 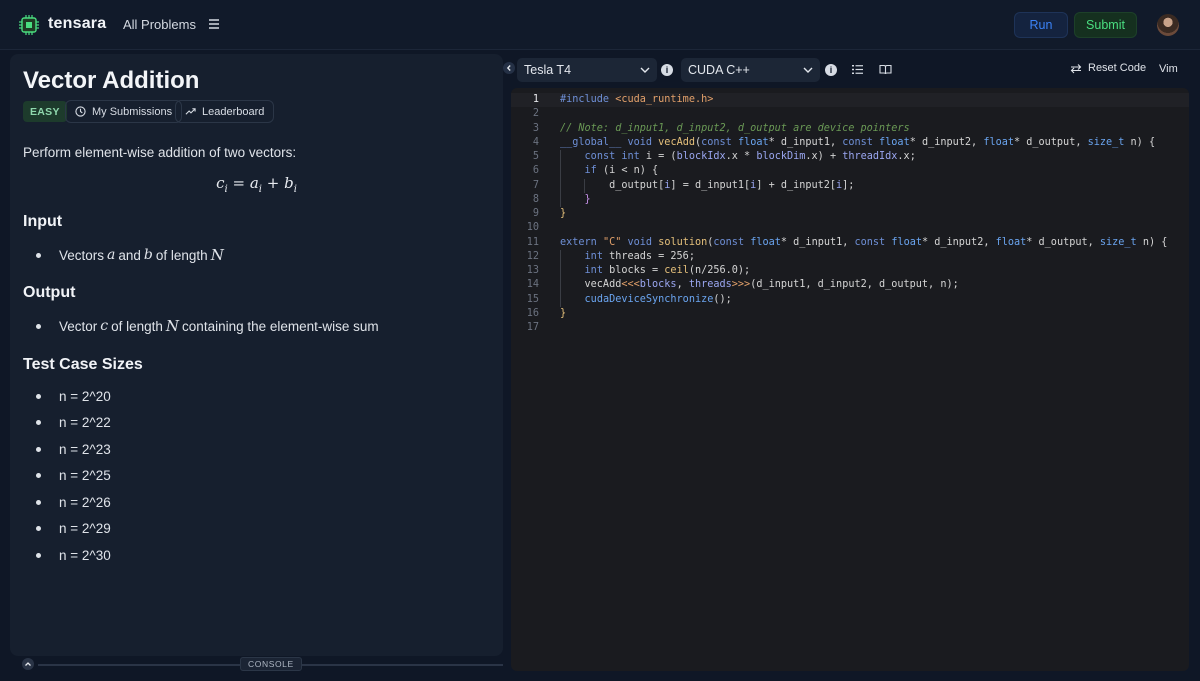 I want to click on language-select: CUDA C++, so click(x=750, y=70).